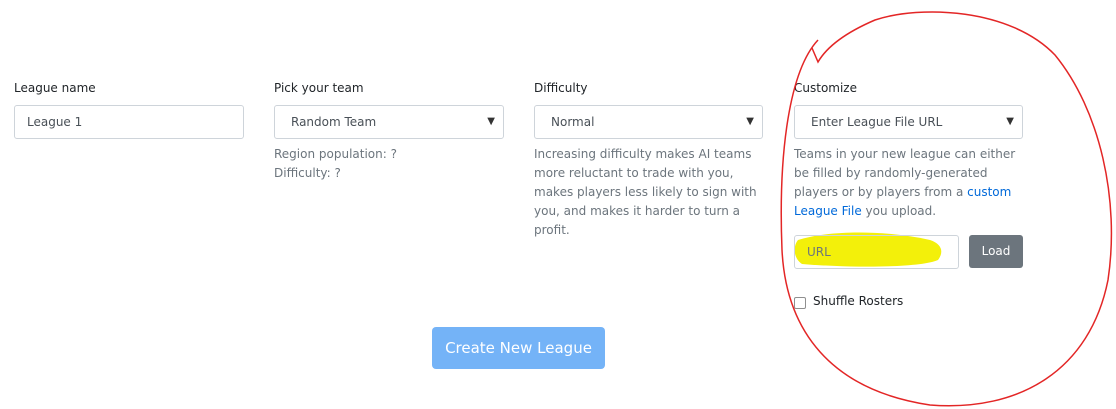 The width and height of the screenshot is (1116, 409). I want to click on team-select: Random Team ▼, so click(389, 122).